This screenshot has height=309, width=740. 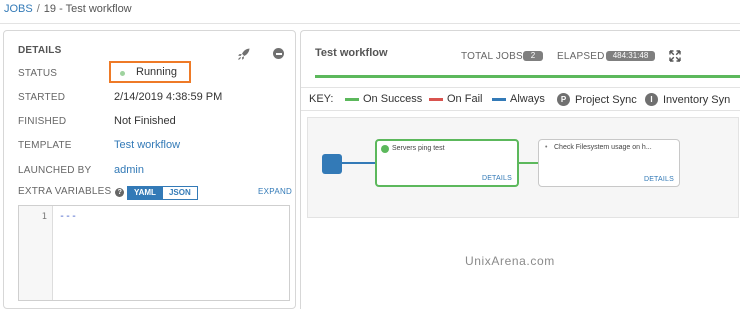 I want to click on launched-by-label: LAUNCHED BY, so click(x=55, y=170).